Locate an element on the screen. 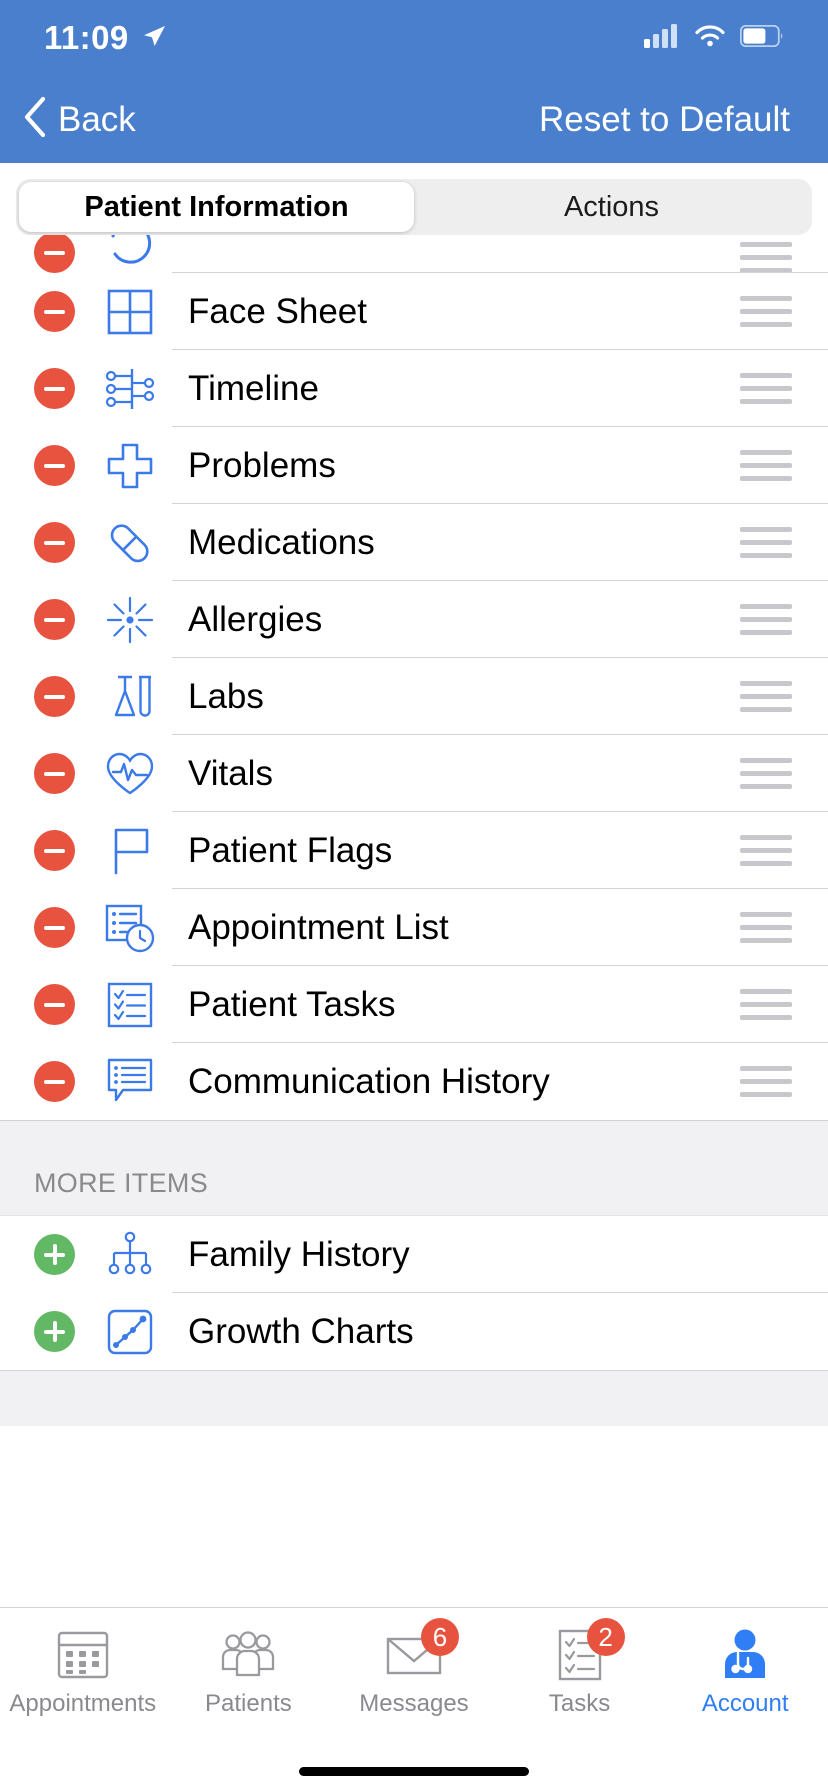 Image resolution: width=828 pixels, height=1792 pixels. app-header: 11:09 Back Reset to Default is located at coordinates (414, 81).